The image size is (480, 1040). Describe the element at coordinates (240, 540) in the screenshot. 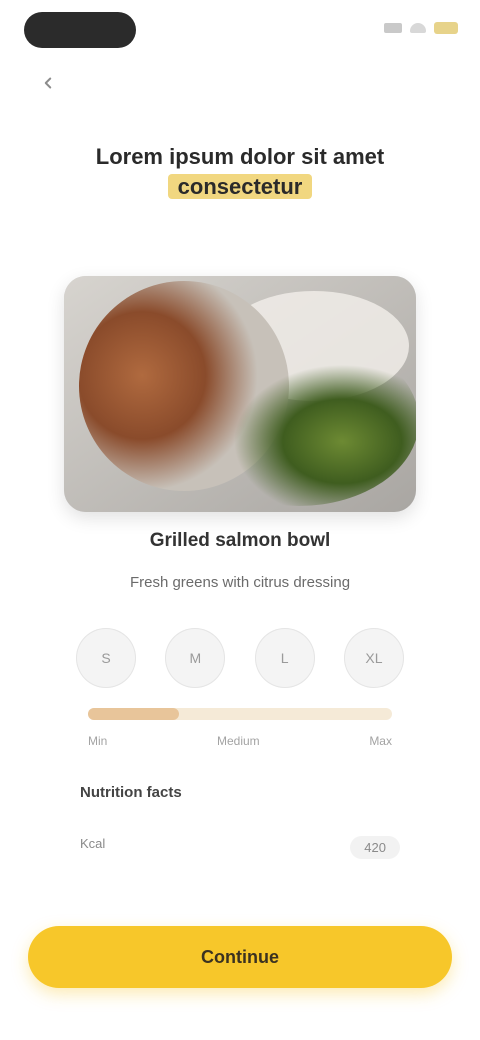

I see `dish-name: Grilled salmon bowl` at that location.